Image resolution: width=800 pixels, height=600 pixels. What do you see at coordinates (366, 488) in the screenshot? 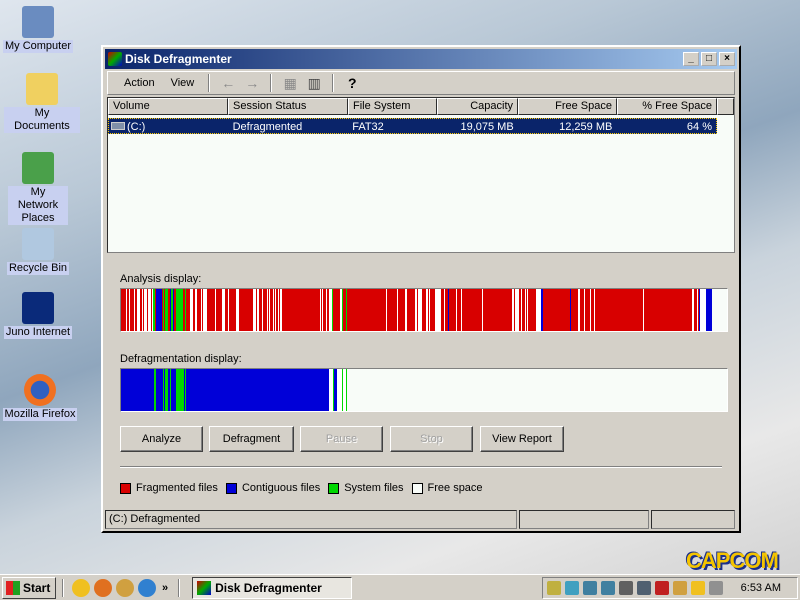
I see `legend-system: System files` at bounding box center [366, 488].